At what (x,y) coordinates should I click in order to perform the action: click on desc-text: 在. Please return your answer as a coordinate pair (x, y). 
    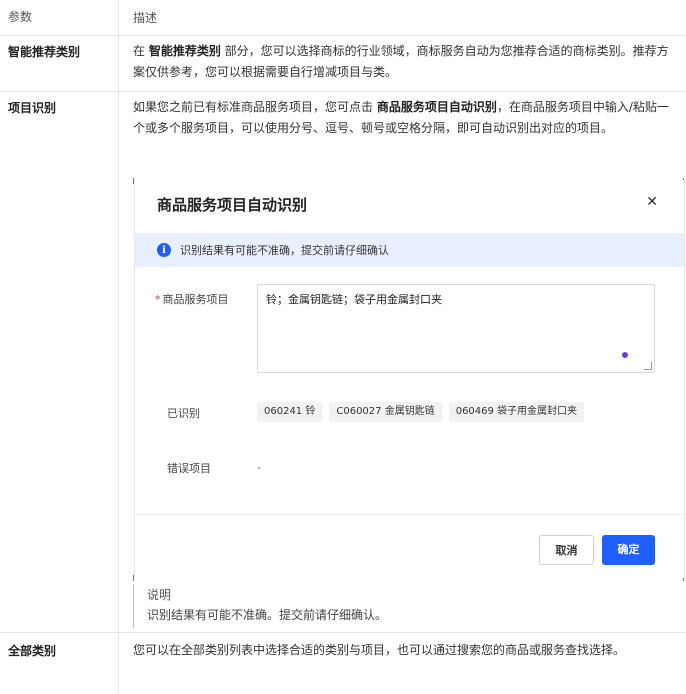
    Looking at the image, I should click on (141, 51).